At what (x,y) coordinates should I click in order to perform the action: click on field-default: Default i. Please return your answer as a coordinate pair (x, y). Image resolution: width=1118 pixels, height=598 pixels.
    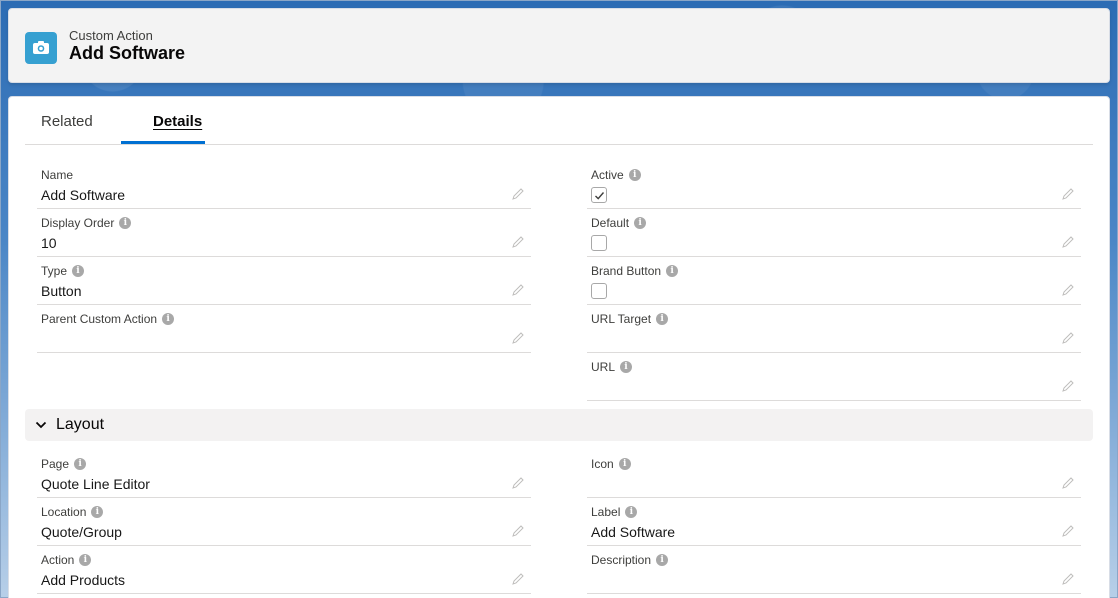
    Looking at the image, I should click on (834, 233).